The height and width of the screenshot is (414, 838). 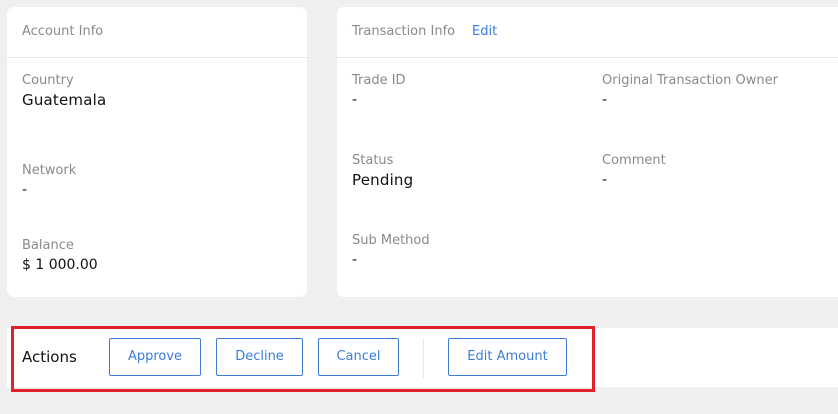 What do you see at coordinates (373, 160) in the screenshot?
I see `status-label: Status` at bounding box center [373, 160].